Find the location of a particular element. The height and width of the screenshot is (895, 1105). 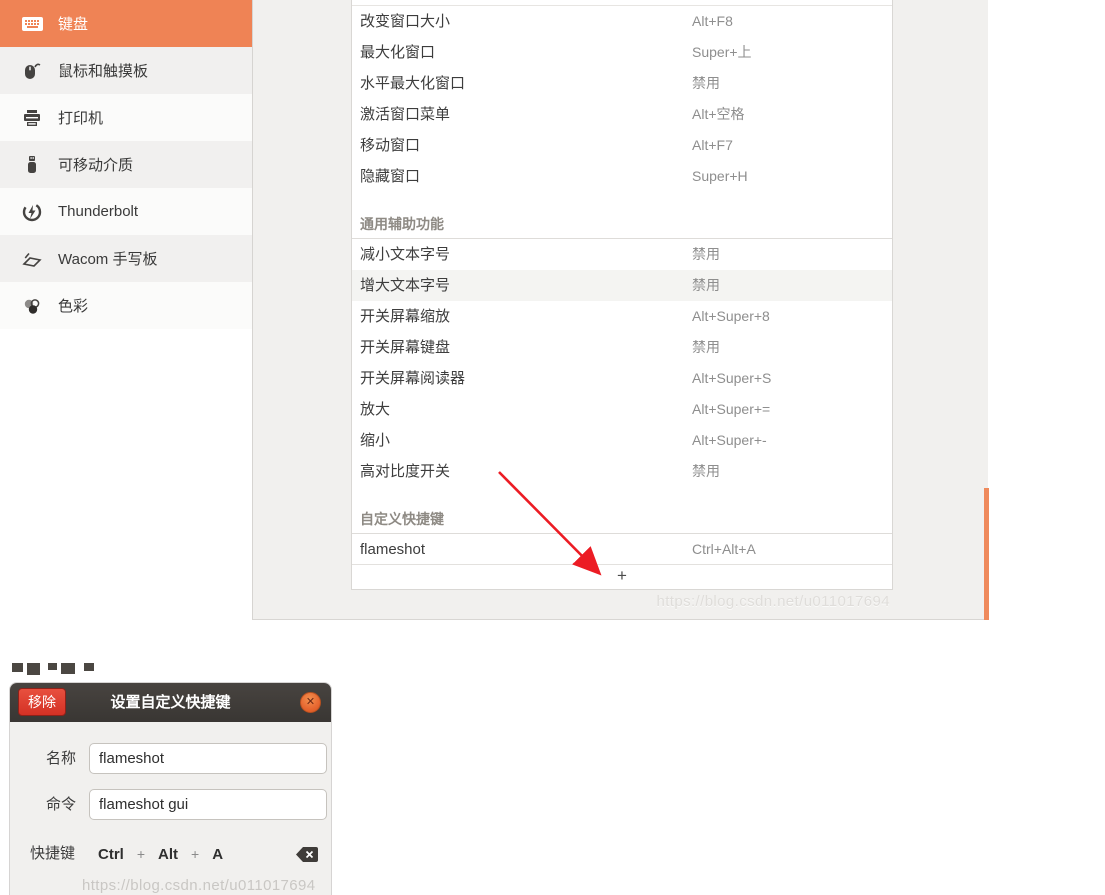

sidebar-item-label: Wacom 手写板 is located at coordinates (108, 259).